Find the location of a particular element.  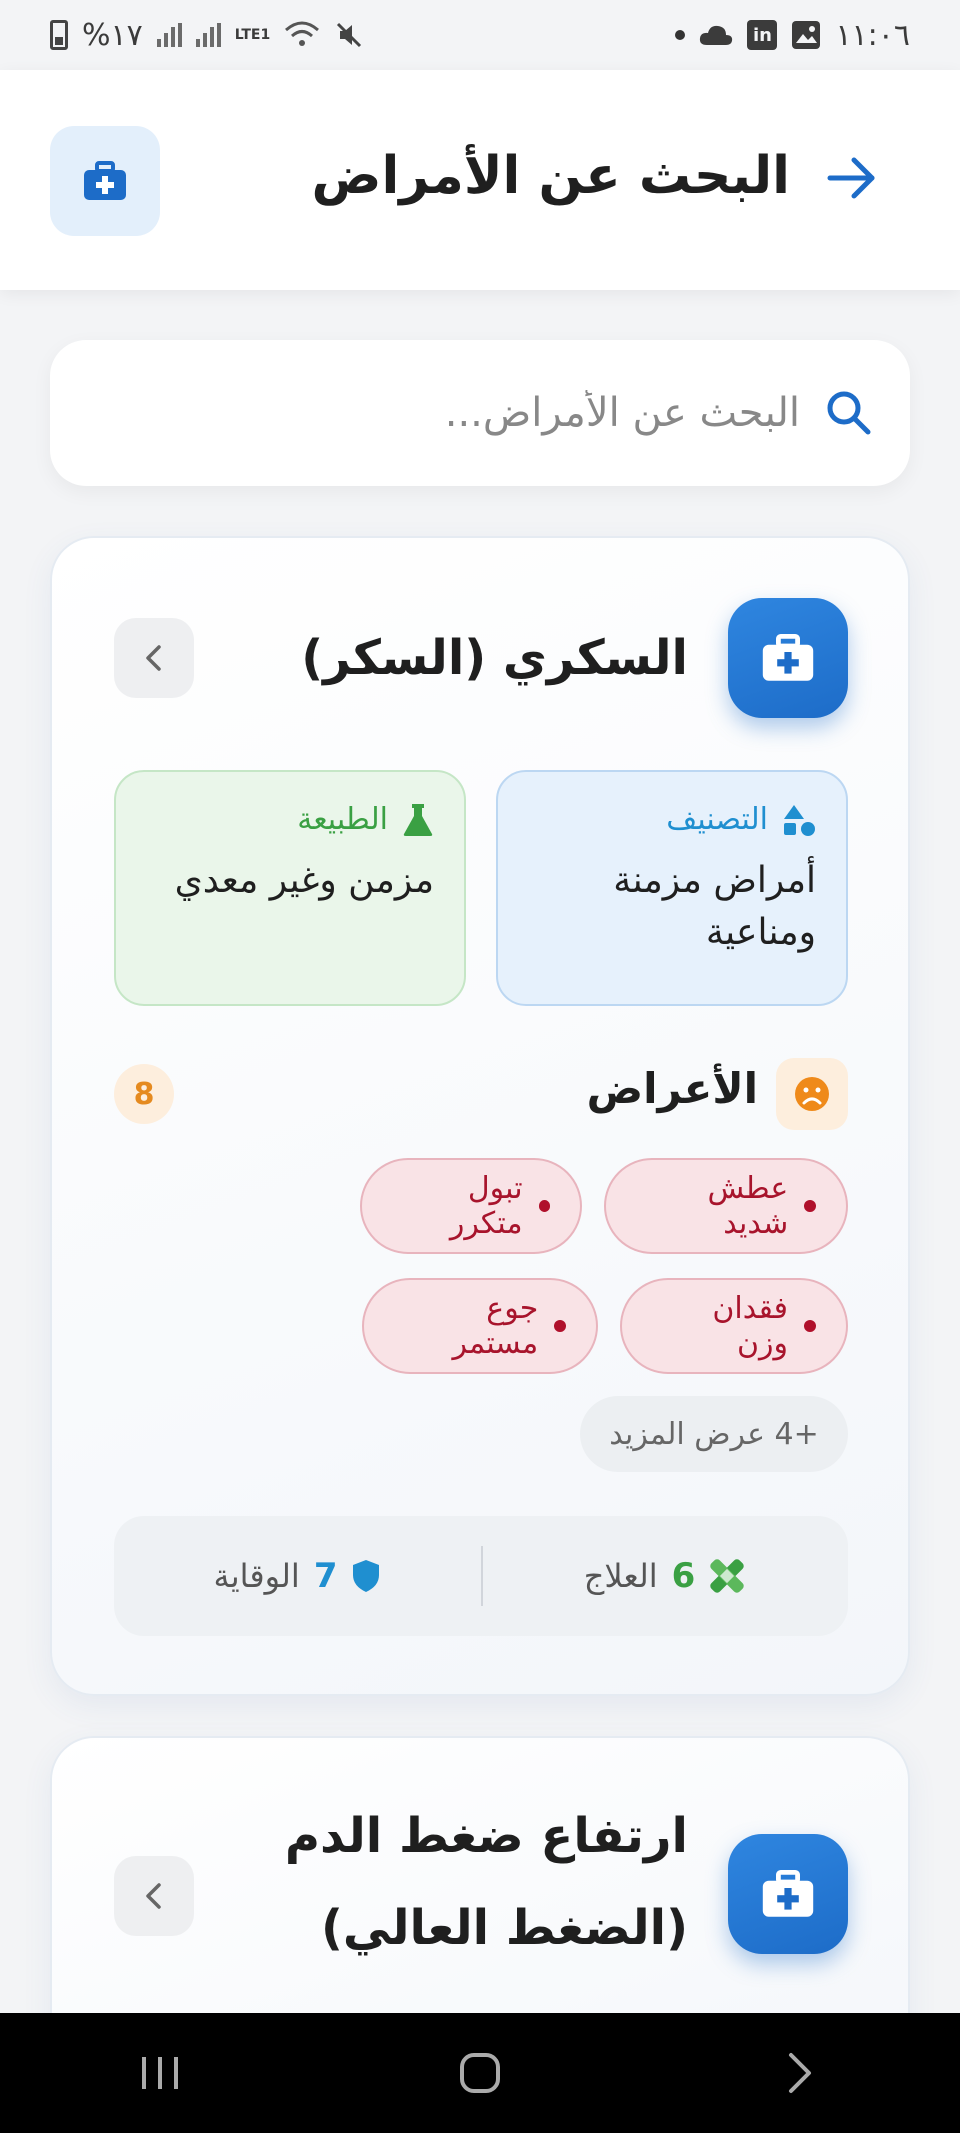

classification-label-row: التصنيف is located at coordinates (672, 819).